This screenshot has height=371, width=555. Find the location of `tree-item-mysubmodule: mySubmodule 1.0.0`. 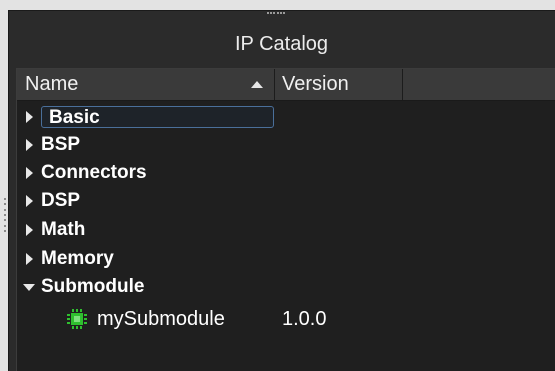

tree-item-mysubmodule: mySubmodule 1.0.0 is located at coordinates (286, 319).